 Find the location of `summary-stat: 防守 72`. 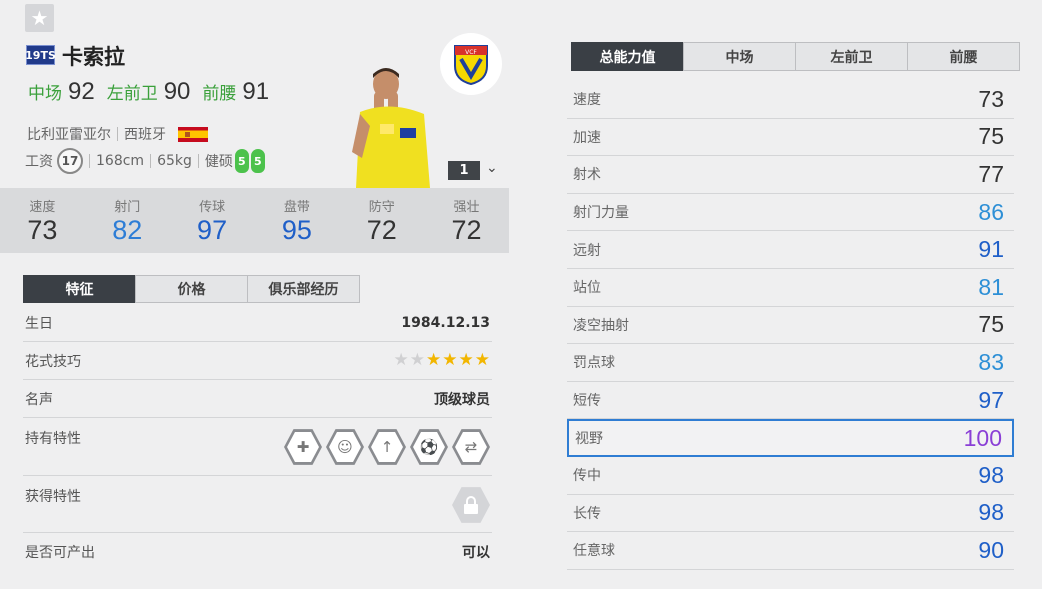

summary-stat: 防守 72 is located at coordinates (381, 222).